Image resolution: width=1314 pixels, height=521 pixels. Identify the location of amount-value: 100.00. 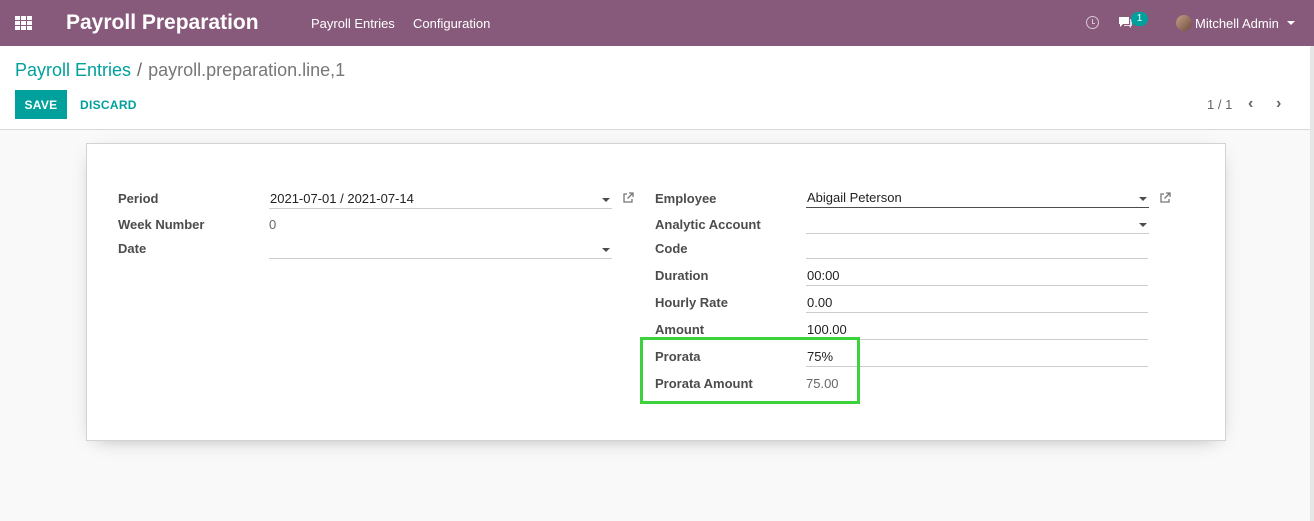
(827, 329).